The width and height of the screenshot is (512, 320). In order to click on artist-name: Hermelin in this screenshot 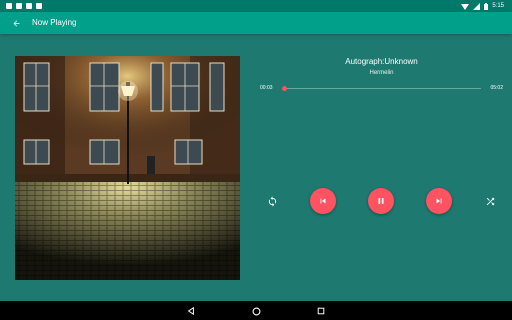, I will do `click(381, 73)`.